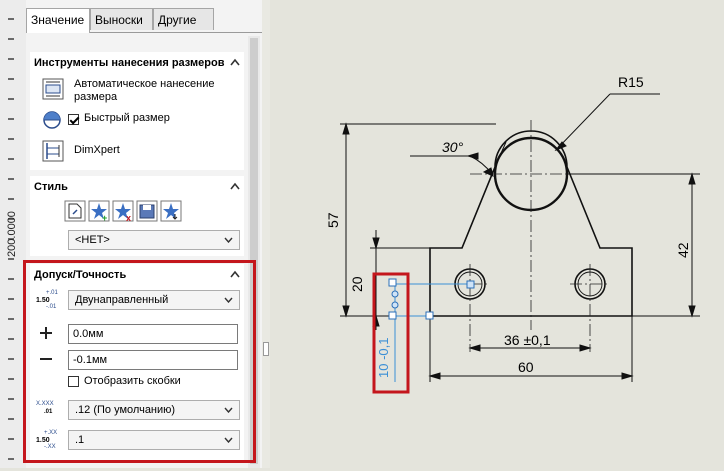 Image resolution: width=724 pixels, height=471 pixels. What do you see at coordinates (53, 89) in the screenshot?
I see `auto-dimension-icon` at bounding box center [53, 89].